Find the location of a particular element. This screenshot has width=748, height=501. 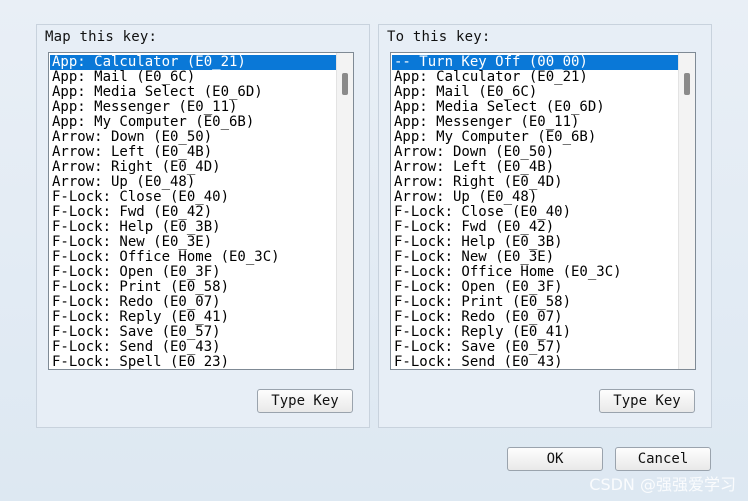

type-key-button-left: Type Key is located at coordinates (305, 401).